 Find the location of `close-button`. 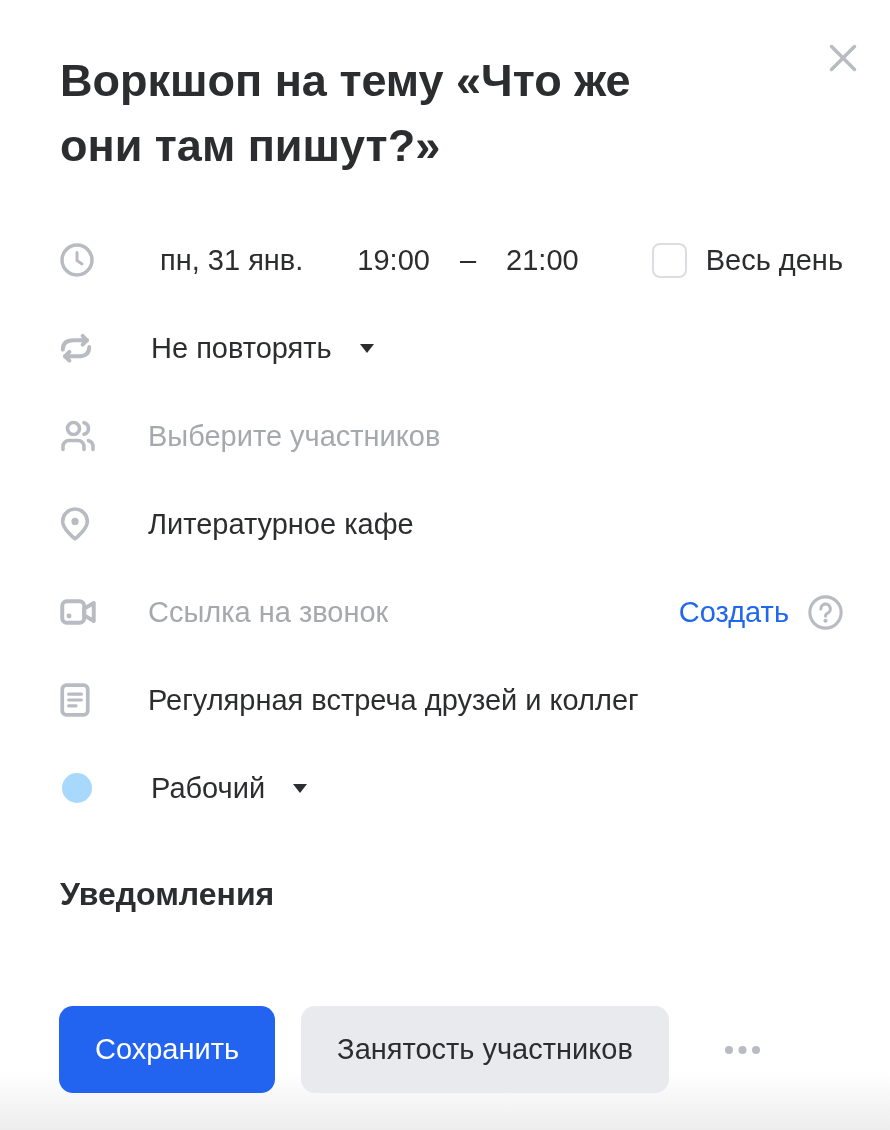

close-button is located at coordinates (843, 58).